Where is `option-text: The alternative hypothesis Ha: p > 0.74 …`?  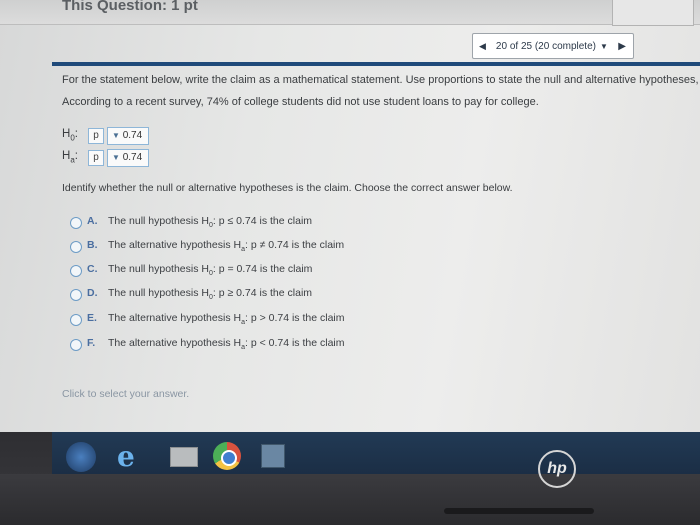 option-text: The alternative hypothesis Ha: p > 0.74 … is located at coordinates (226, 319).